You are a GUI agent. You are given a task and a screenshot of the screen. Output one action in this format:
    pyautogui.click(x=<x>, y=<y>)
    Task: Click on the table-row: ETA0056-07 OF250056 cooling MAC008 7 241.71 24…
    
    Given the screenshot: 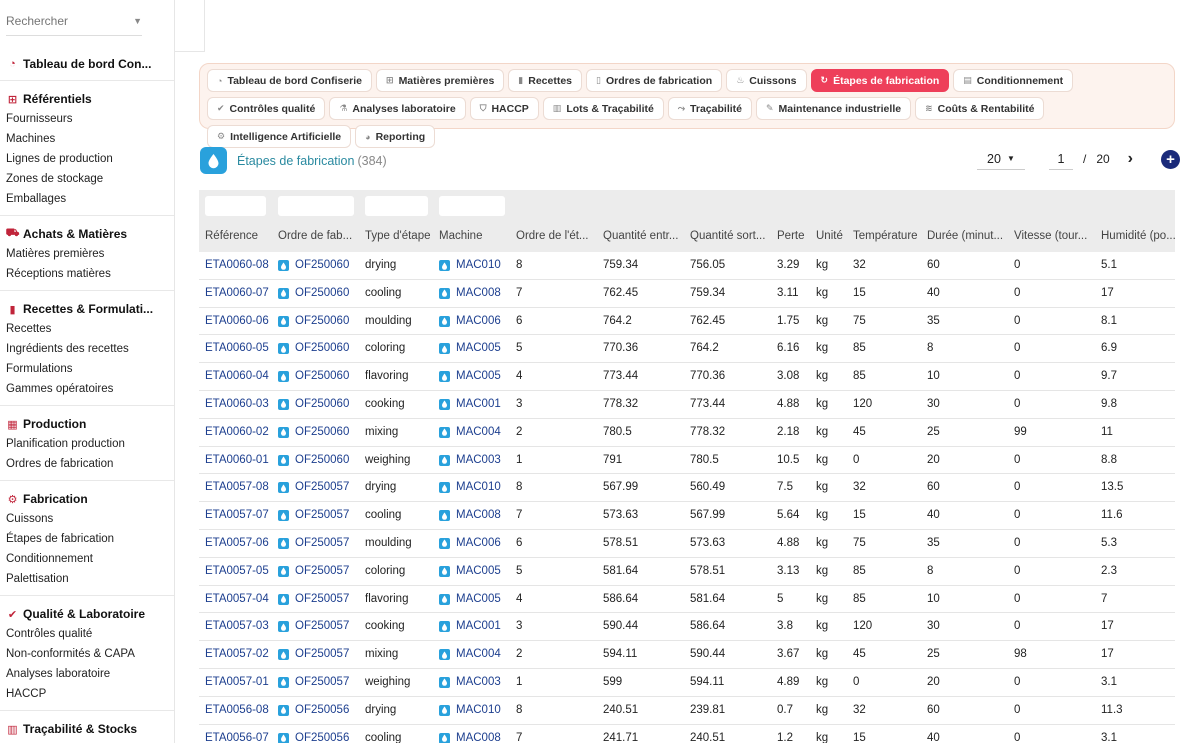 What is the action you would take?
    pyautogui.click(x=687, y=734)
    